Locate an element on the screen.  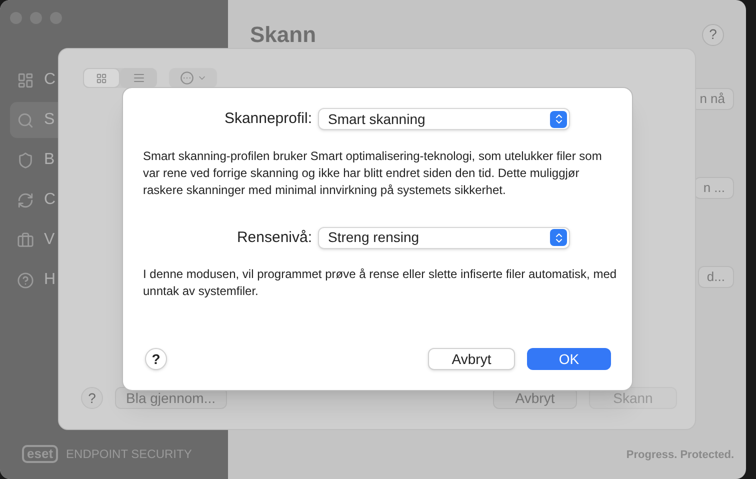
setting-description: Smart skanning-profilen bruker Smart optimalisering-teknologi, som utelukker filer som var rene ved forrige skanning og ikke har blitt endret siden den tid. Dette muliggjør raskere skanninger med minimal innvirkning på systemets sikkerhet. is located at coordinates (373, 173).